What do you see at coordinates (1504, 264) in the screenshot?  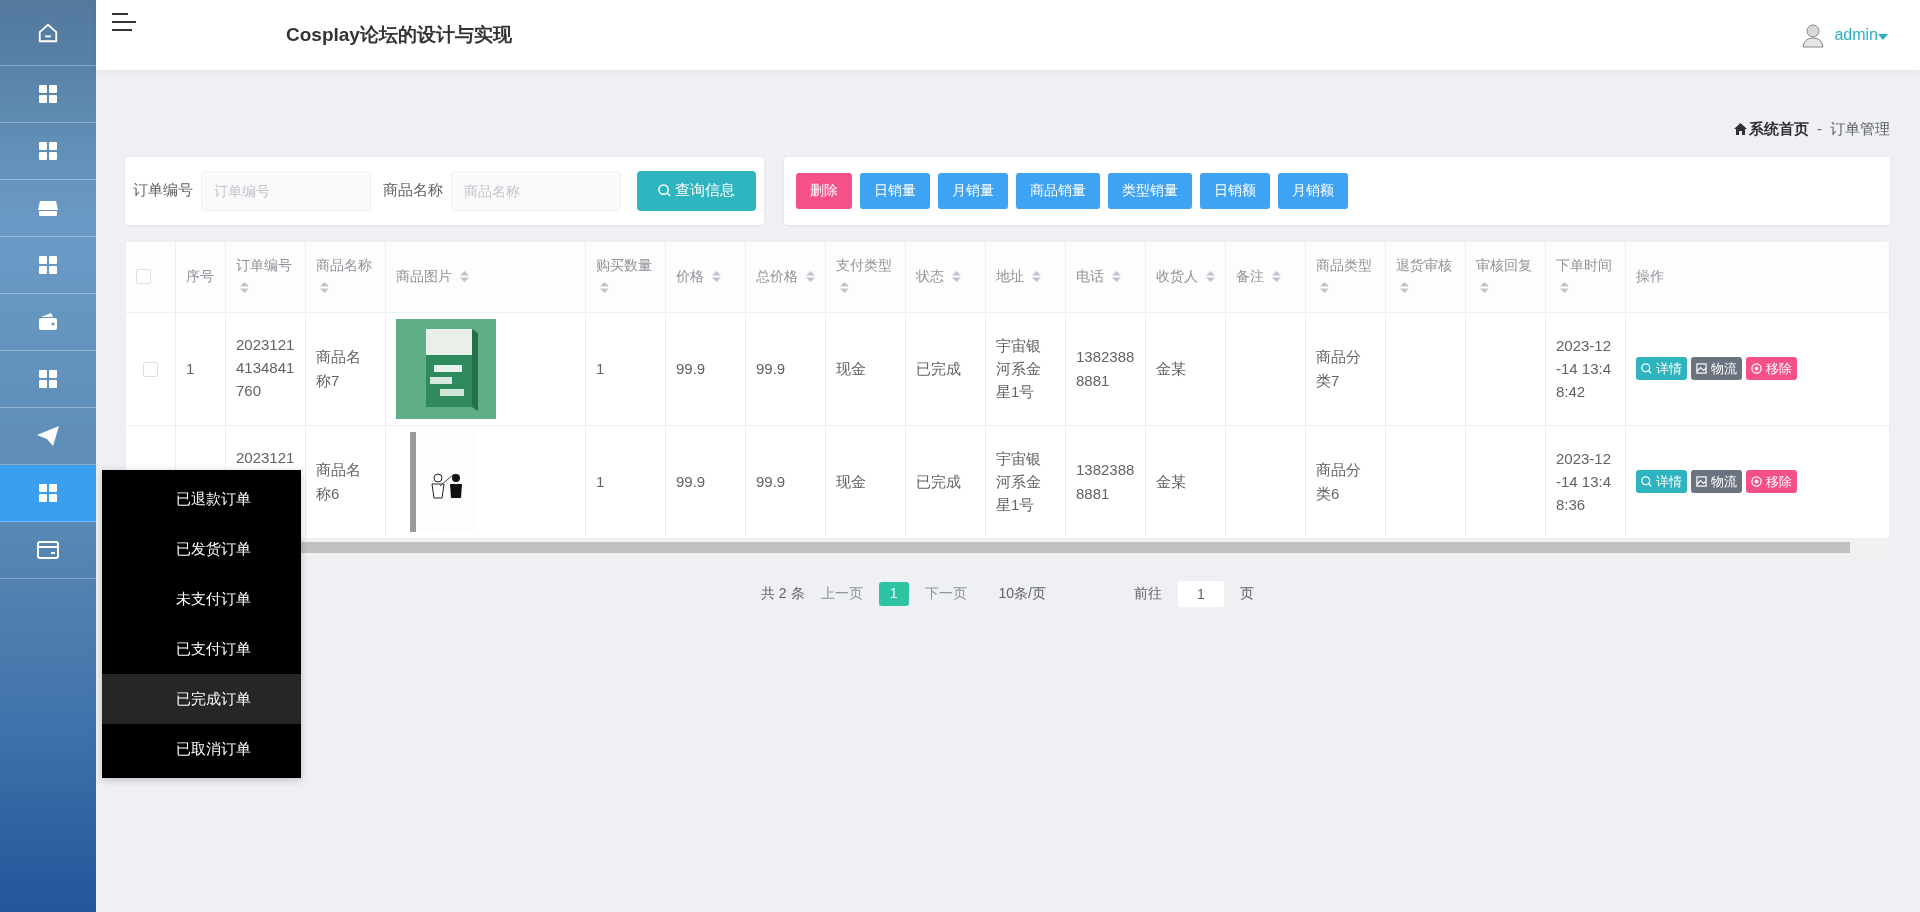 I see `column-header: 审核回复` at bounding box center [1504, 264].